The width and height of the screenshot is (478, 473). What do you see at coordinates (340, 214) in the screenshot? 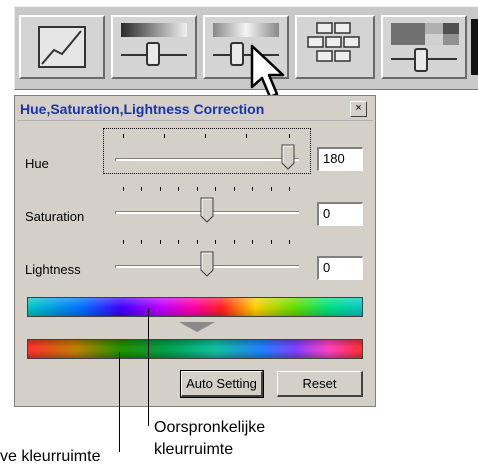
I see `saturation-value-field: 0` at bounding box center [340, 214].